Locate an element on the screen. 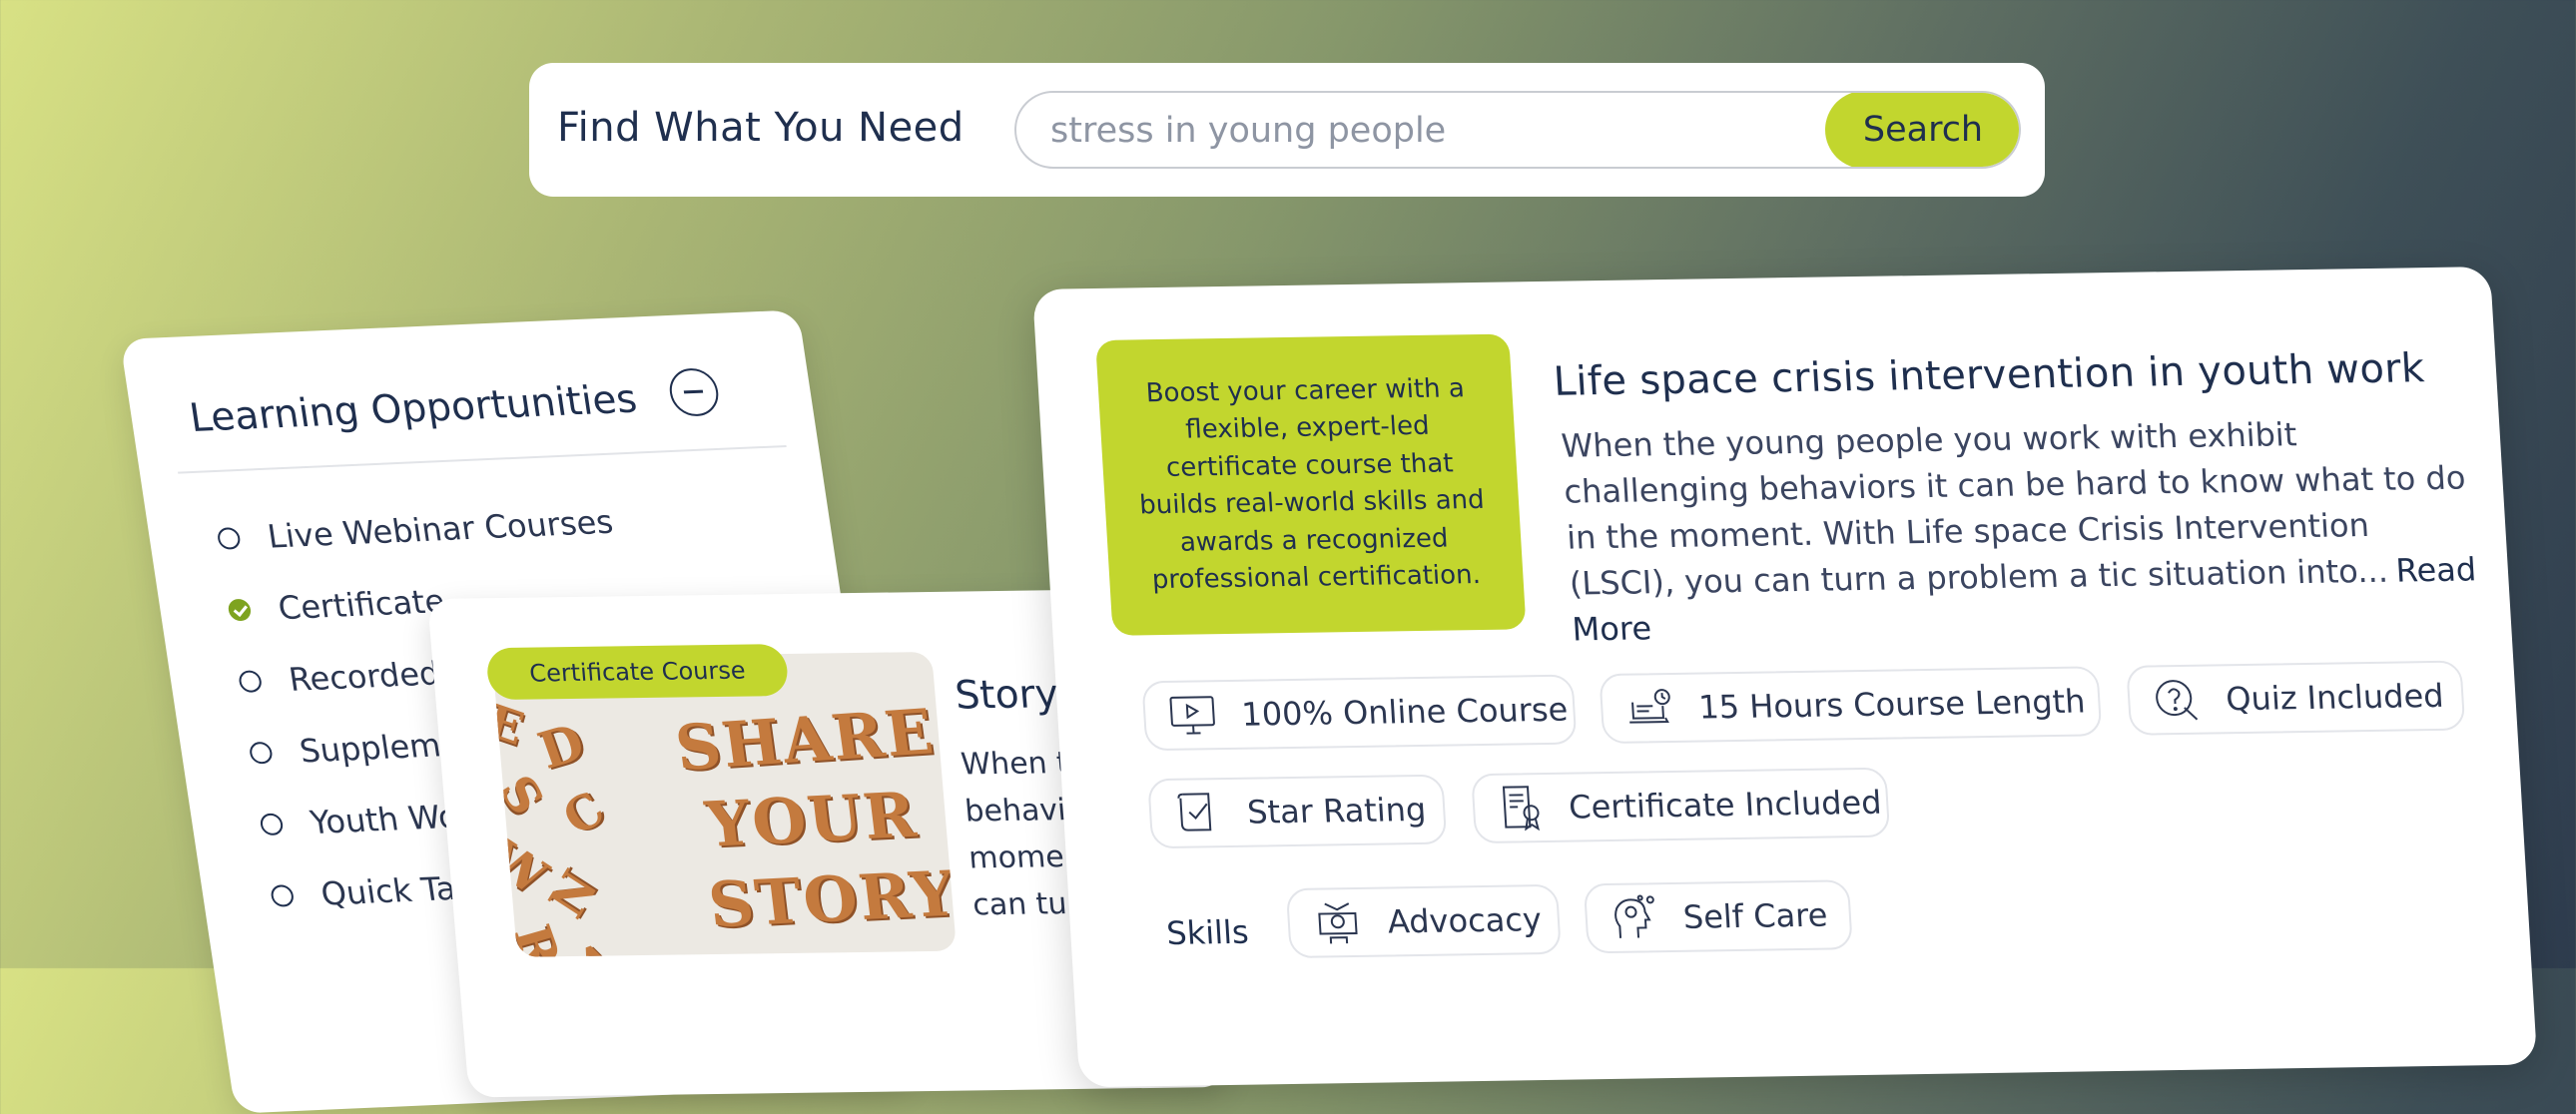 The height and width of the screenshot is (1114, 2576). search-field: Search is located at coordinates (1517, 130).